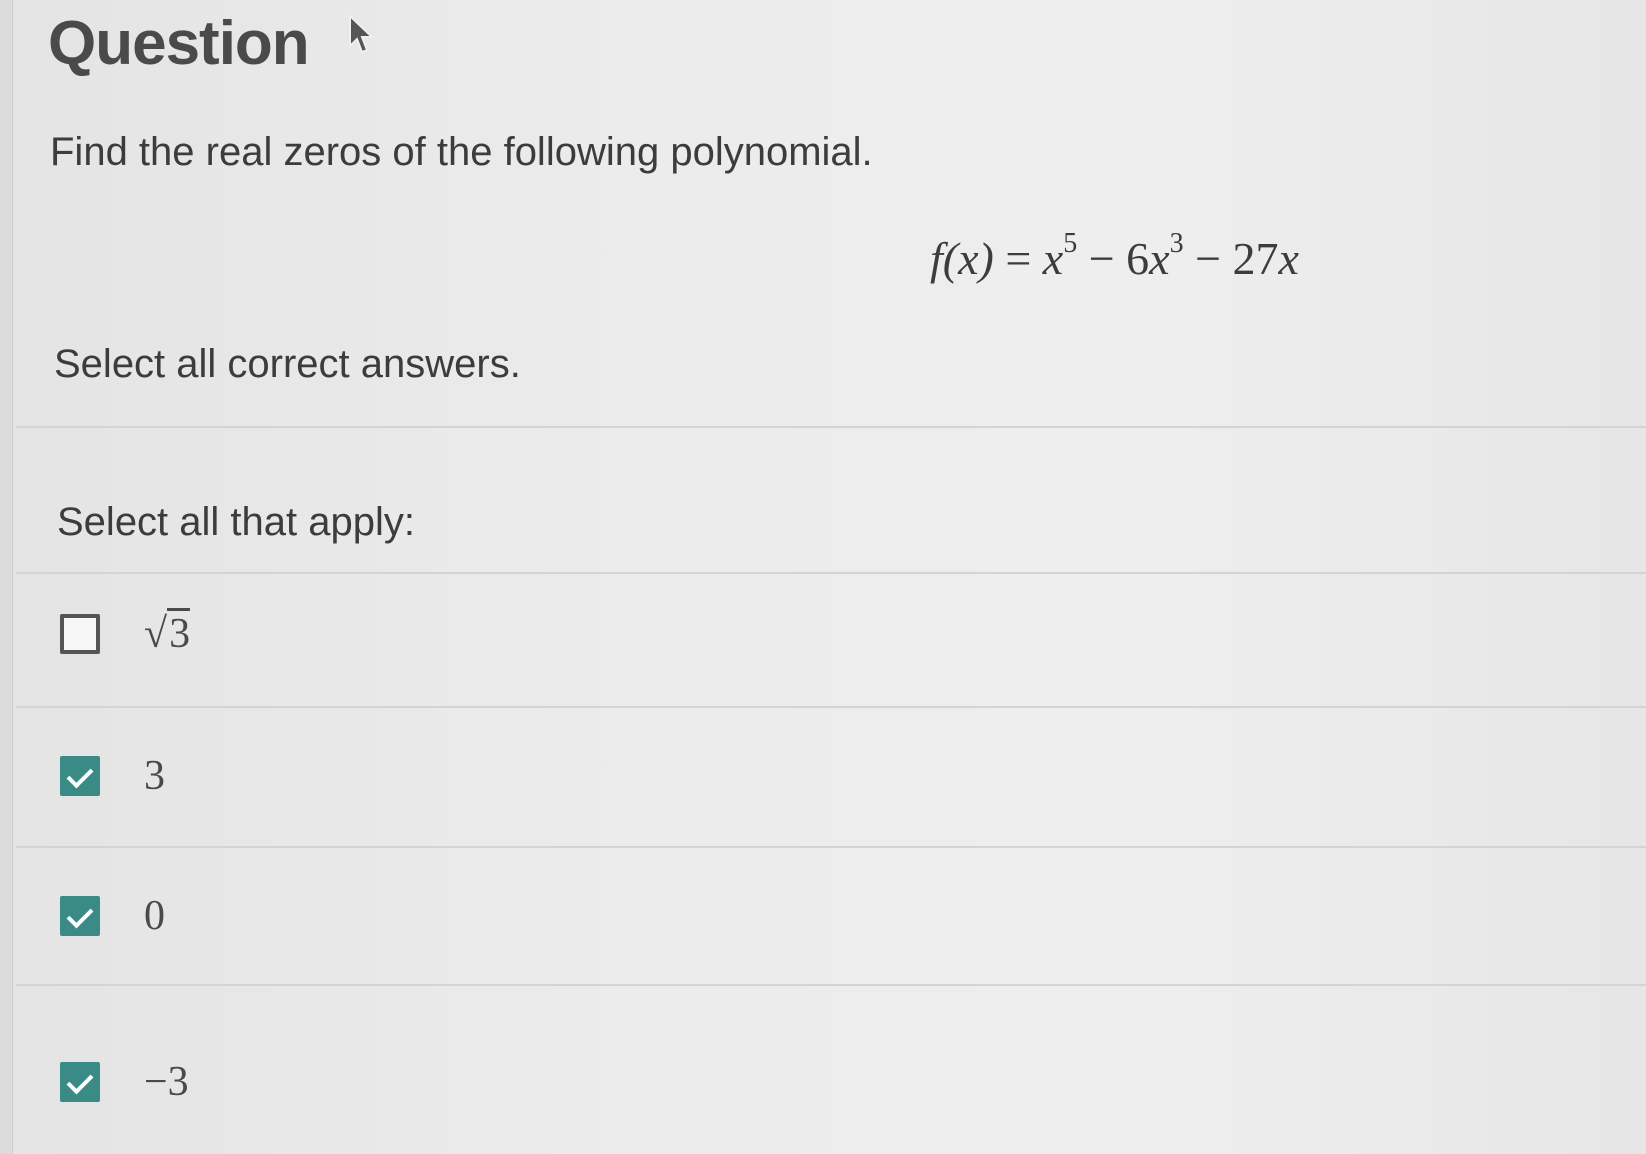  Describe the element at coordinates (1176, 243) in the screenshot. I see `eq-term2-exp: 3` at that location.